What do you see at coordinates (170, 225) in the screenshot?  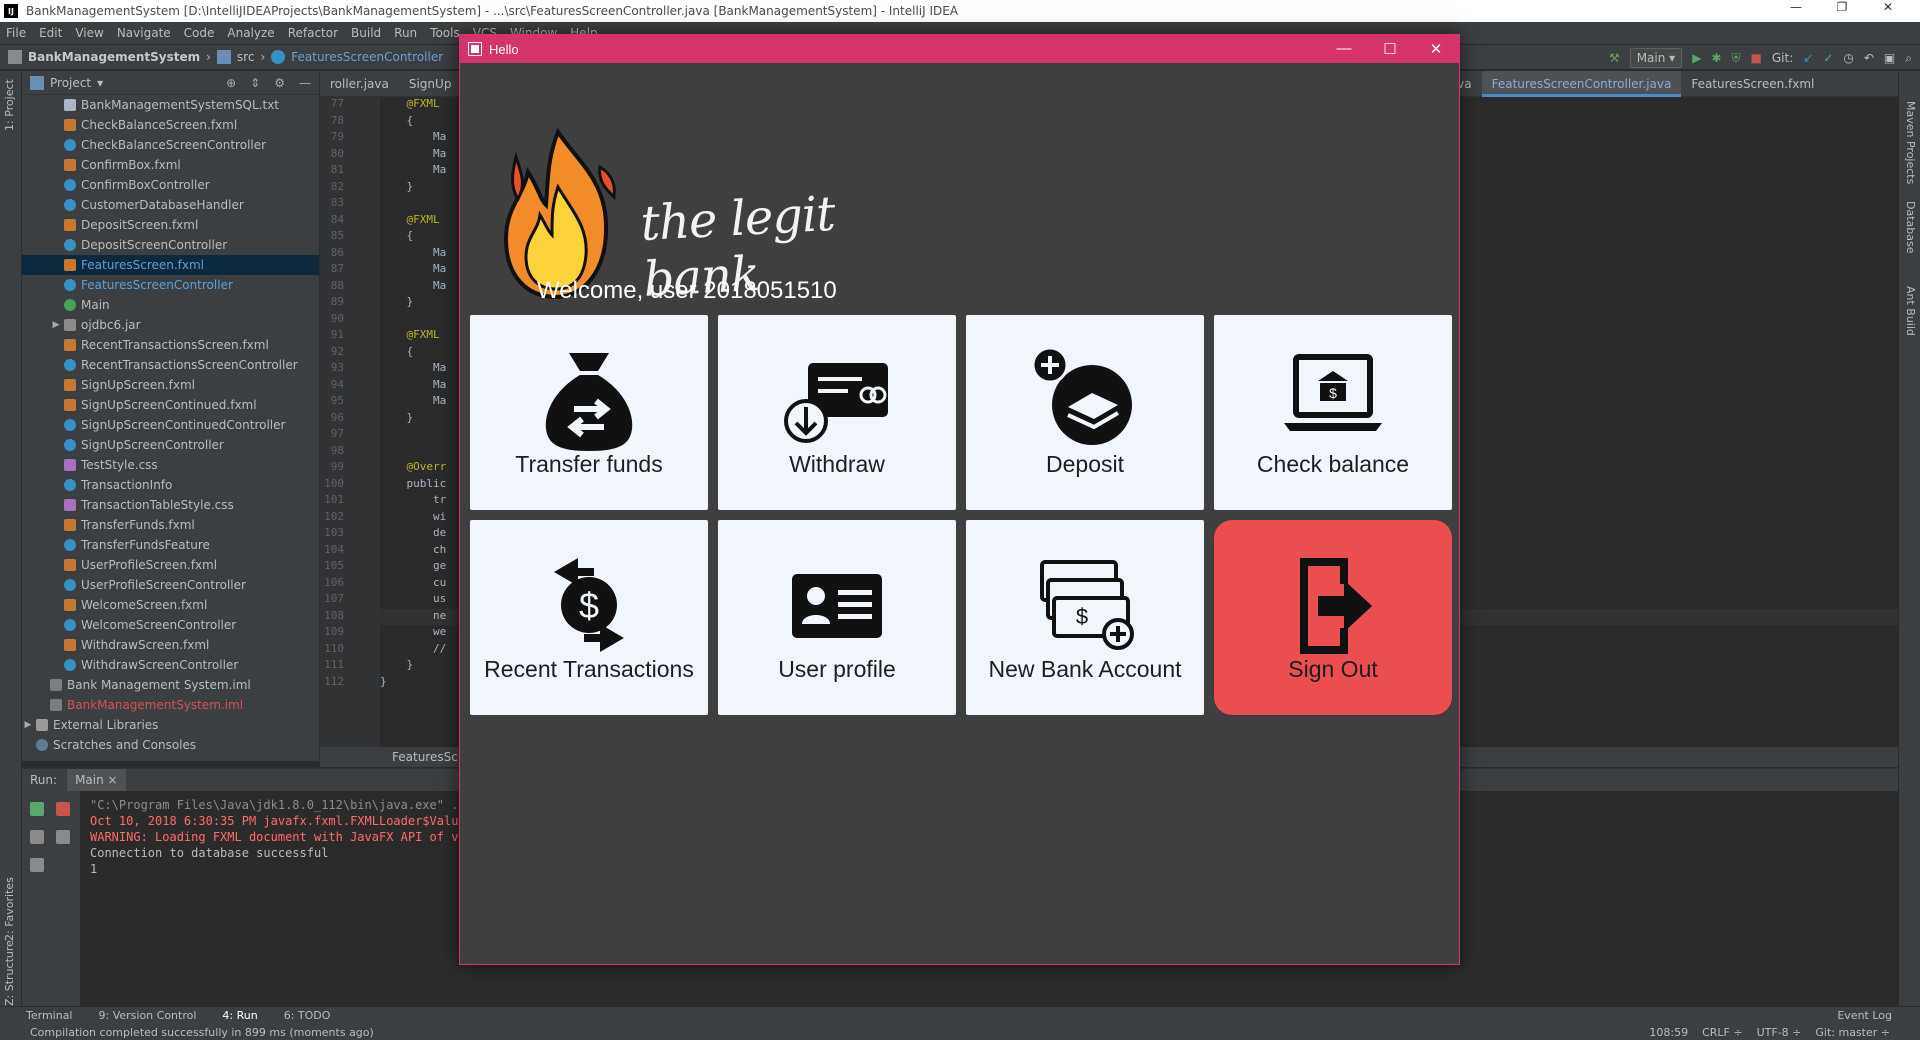 I see `tree-item-file: DepositScreen.fxml` at bounding box center [170, 225].